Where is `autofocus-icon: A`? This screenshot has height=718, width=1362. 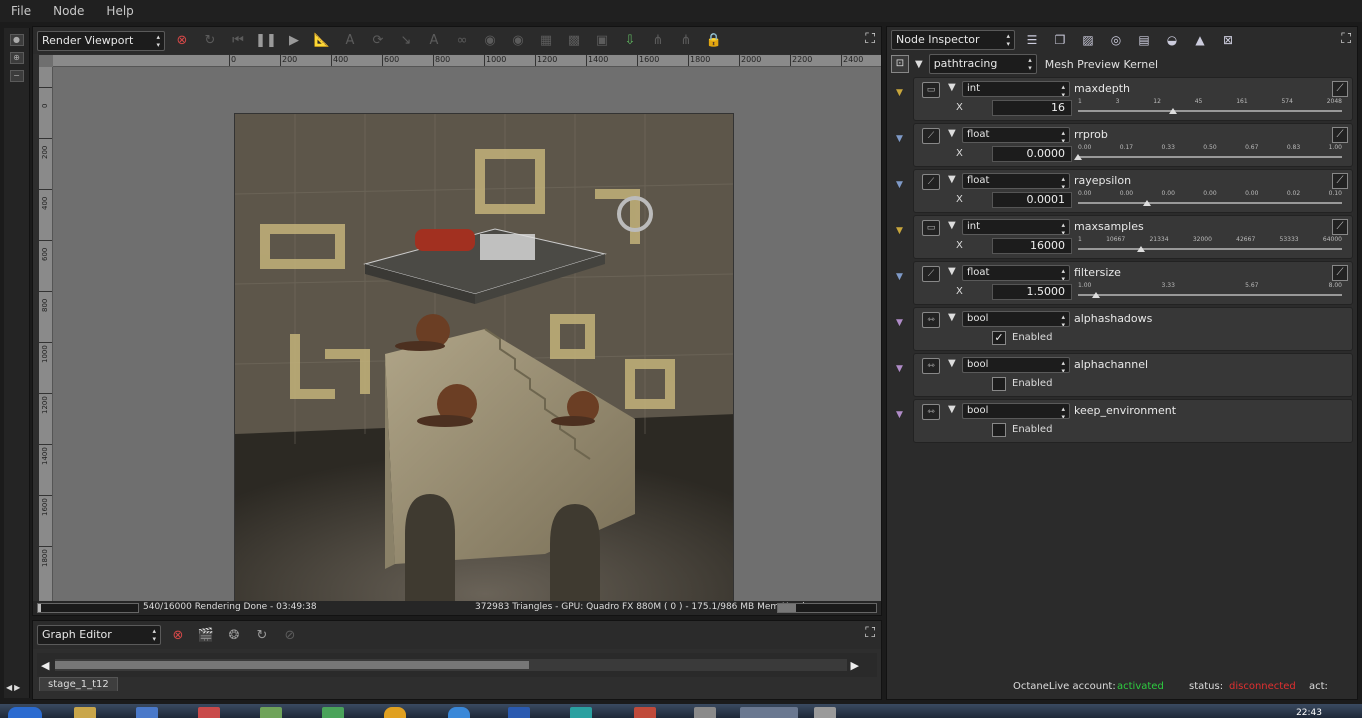
autofocus-icon: A is located at coordinates (350, 41).